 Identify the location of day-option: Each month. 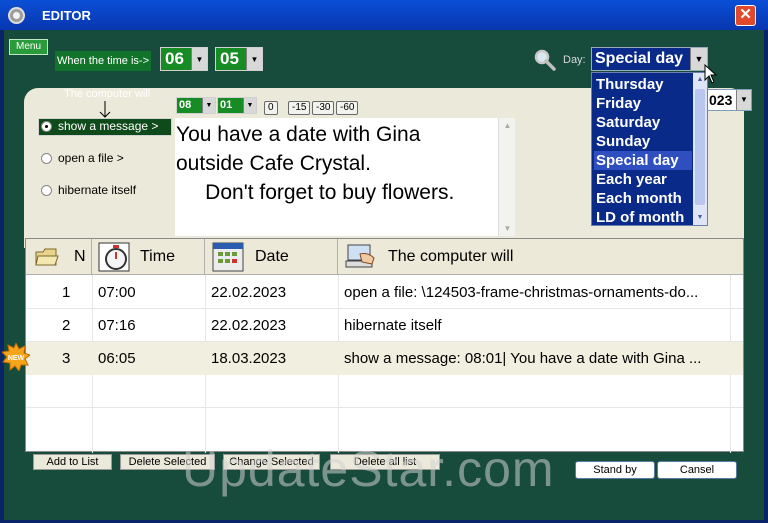
(643, 198).